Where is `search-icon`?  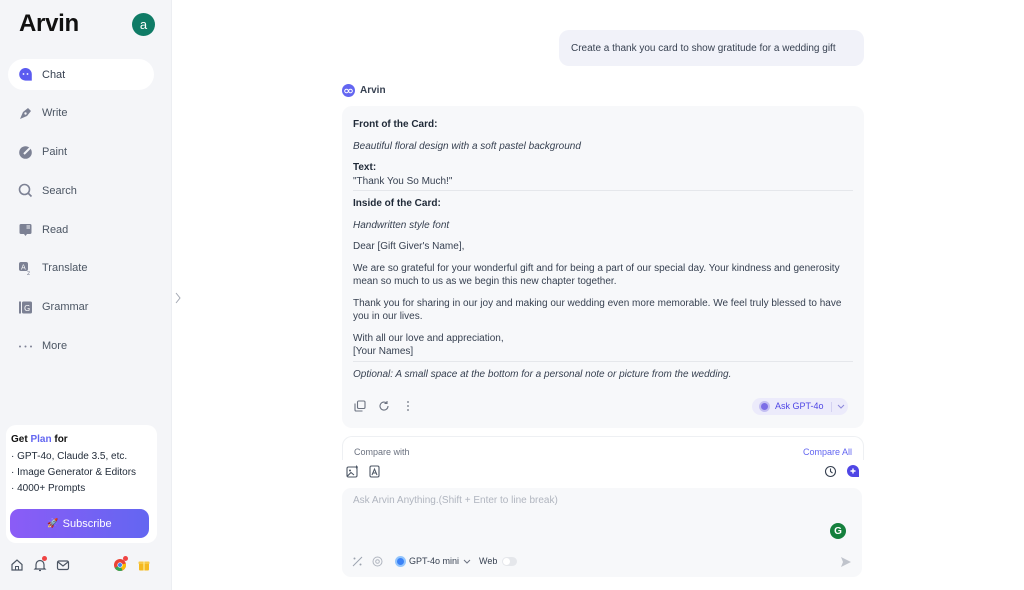 search-icon is located at coordinates (25, 190).